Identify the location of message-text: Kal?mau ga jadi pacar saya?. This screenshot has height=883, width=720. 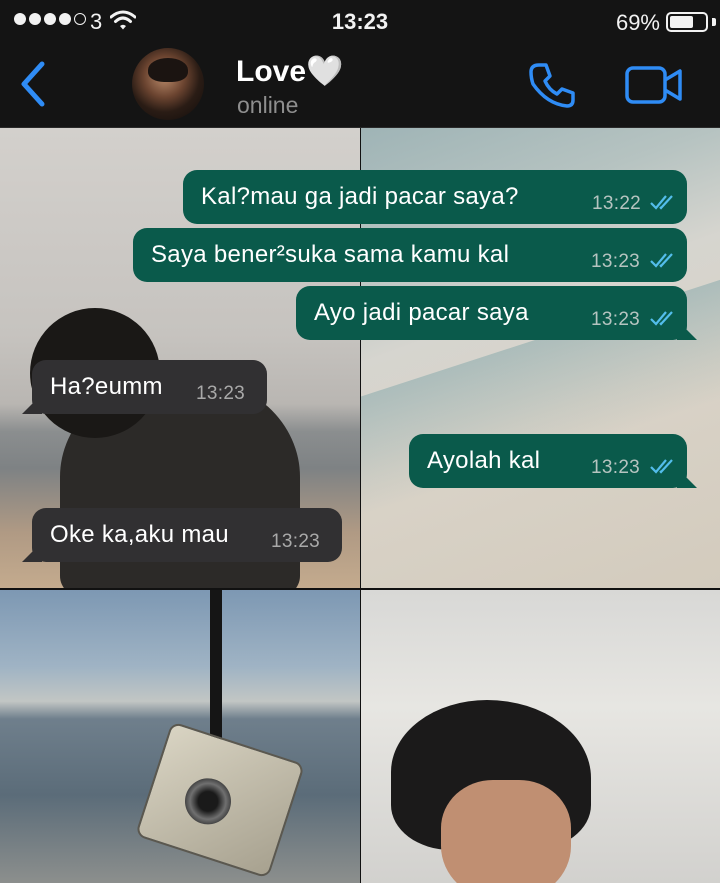
(360, 196).